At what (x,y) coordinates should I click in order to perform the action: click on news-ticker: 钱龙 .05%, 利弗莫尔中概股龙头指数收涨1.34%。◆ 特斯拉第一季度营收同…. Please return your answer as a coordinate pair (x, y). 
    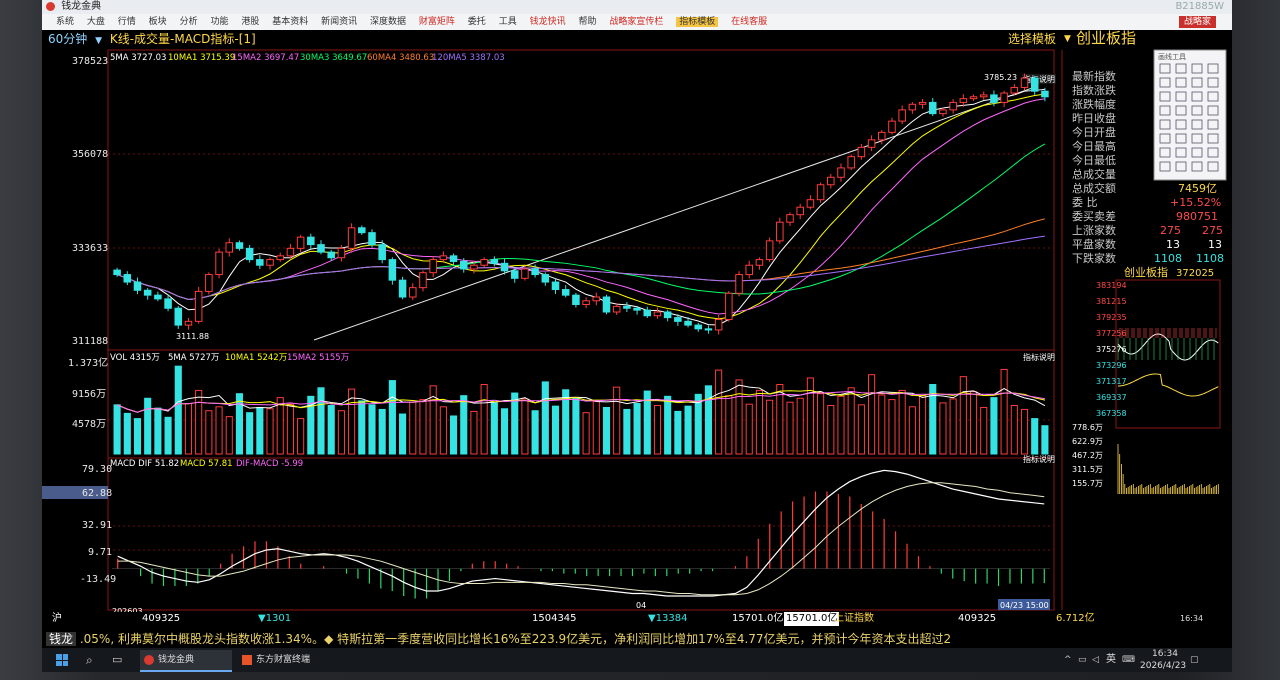
    Looking at the image, I should click on (637, 639).